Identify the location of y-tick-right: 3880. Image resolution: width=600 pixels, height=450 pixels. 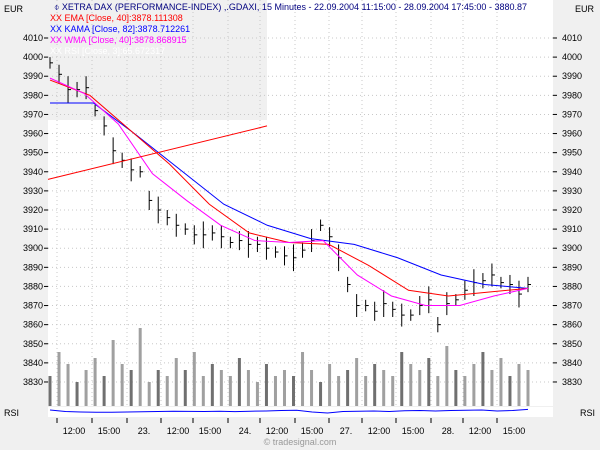
(572, 286).